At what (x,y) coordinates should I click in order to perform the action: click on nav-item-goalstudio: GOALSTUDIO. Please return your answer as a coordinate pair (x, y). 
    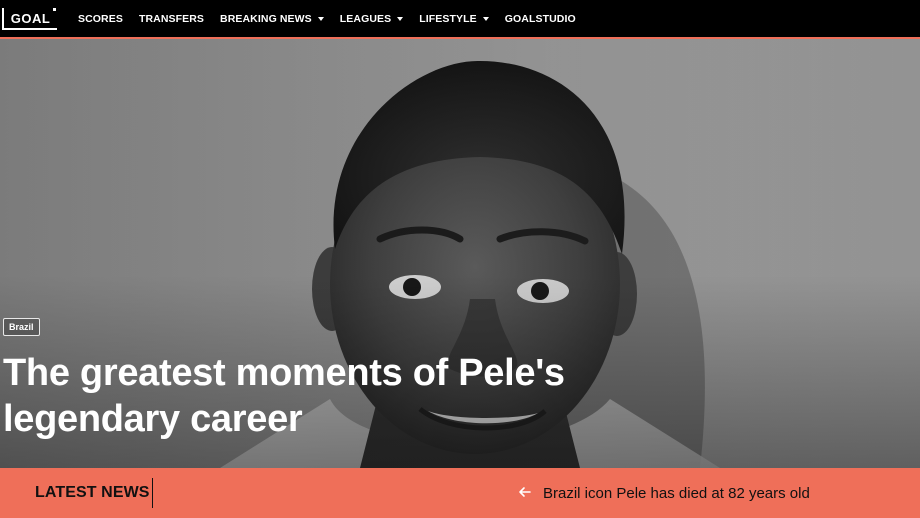
    Looking at the image, I should click on (540, 19).